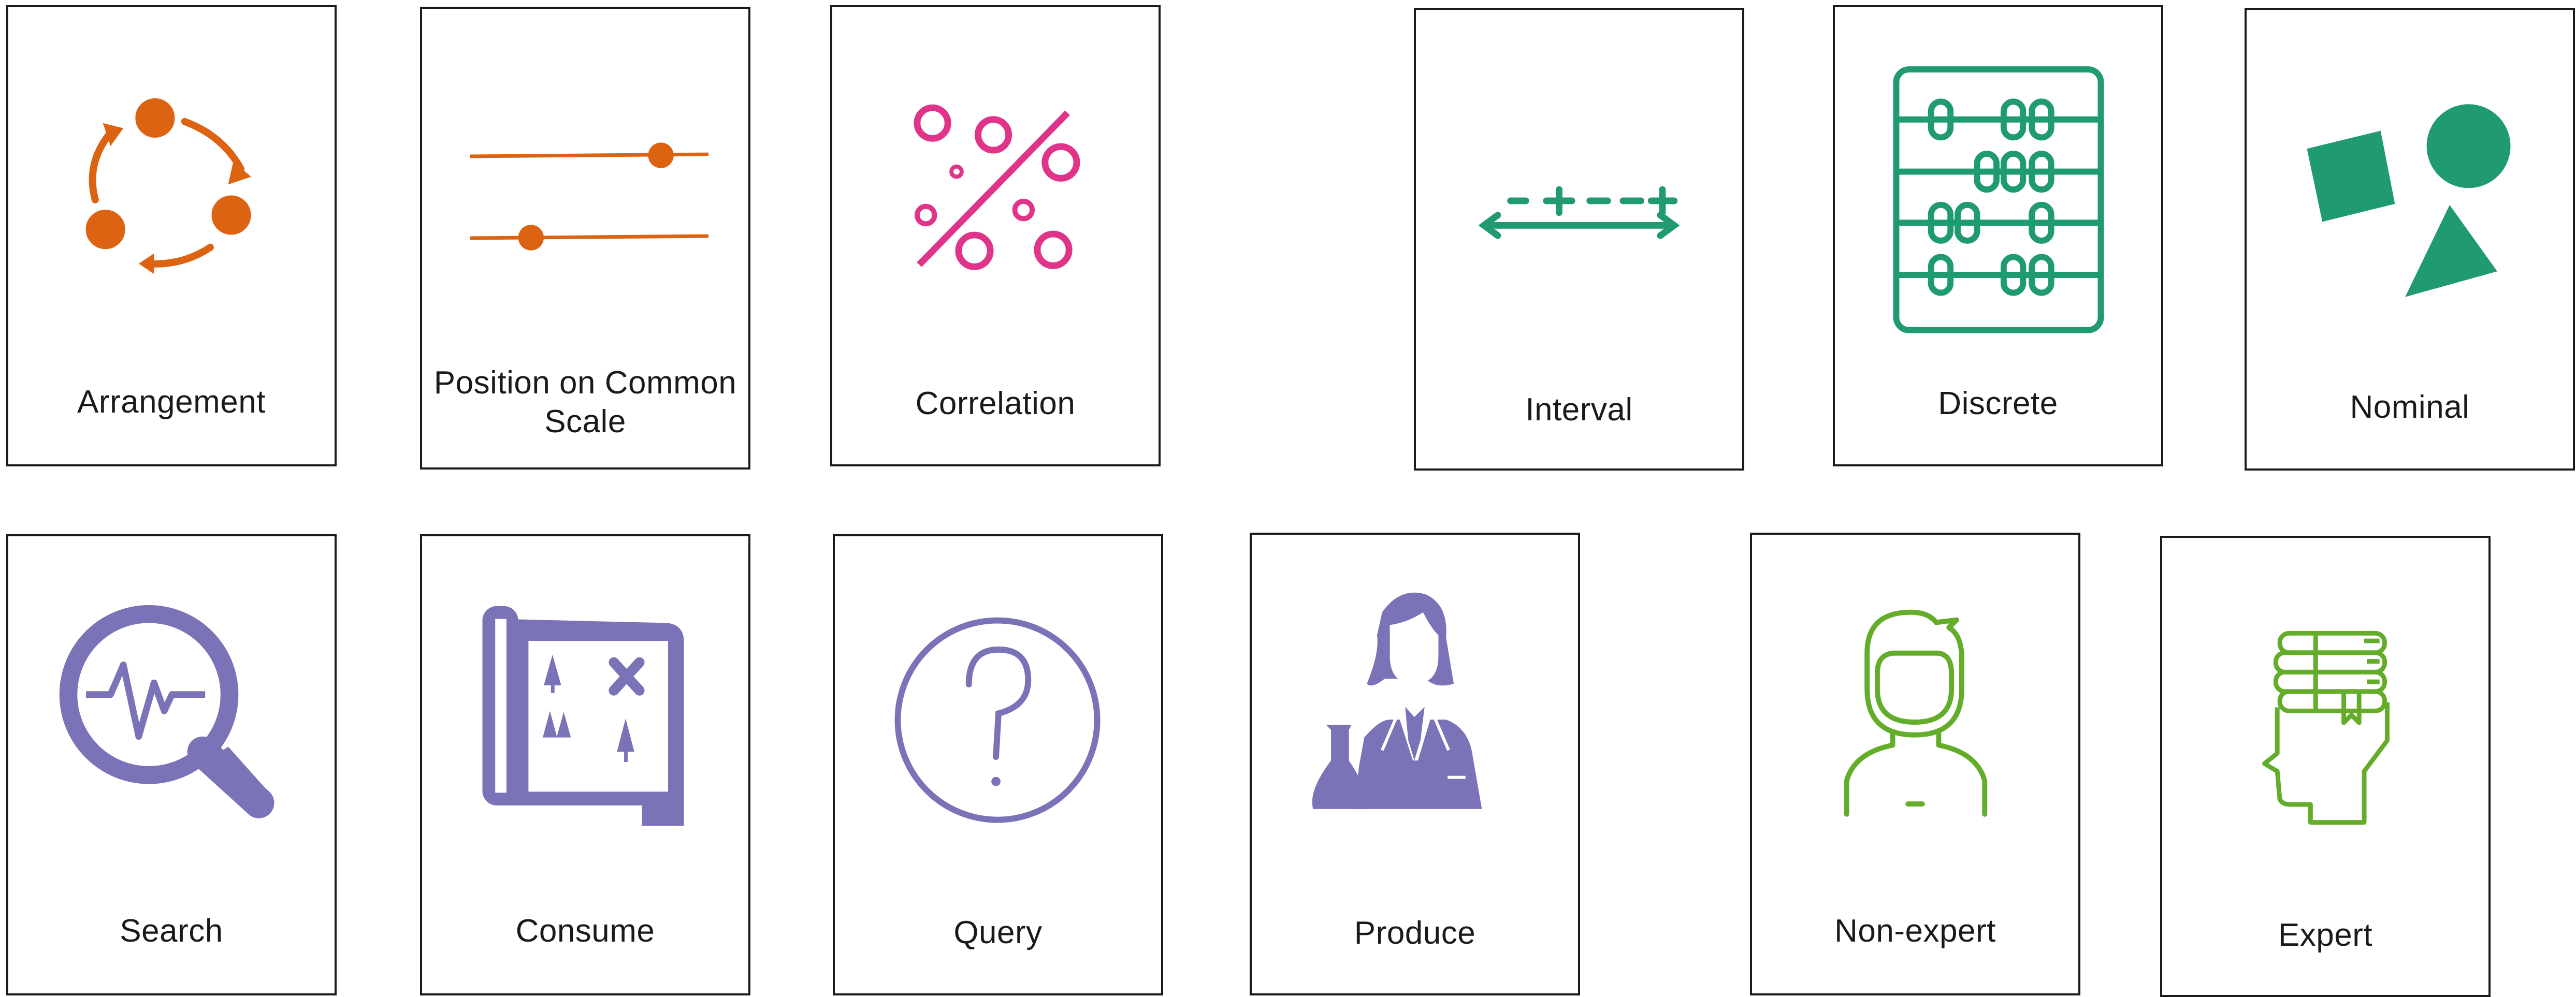  Describe the element at coordinates (1915, 764) in the screenshot. I see `card-non-expert: Non-expert` at that location.